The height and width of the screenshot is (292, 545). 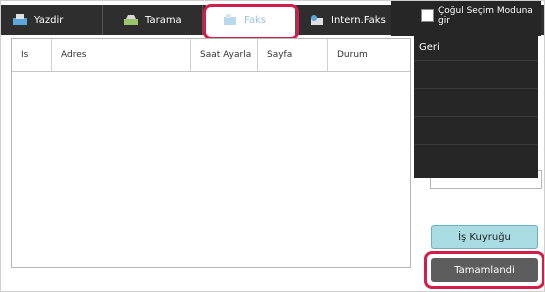 I want to click on action-menu, so click(x=476, y=105).